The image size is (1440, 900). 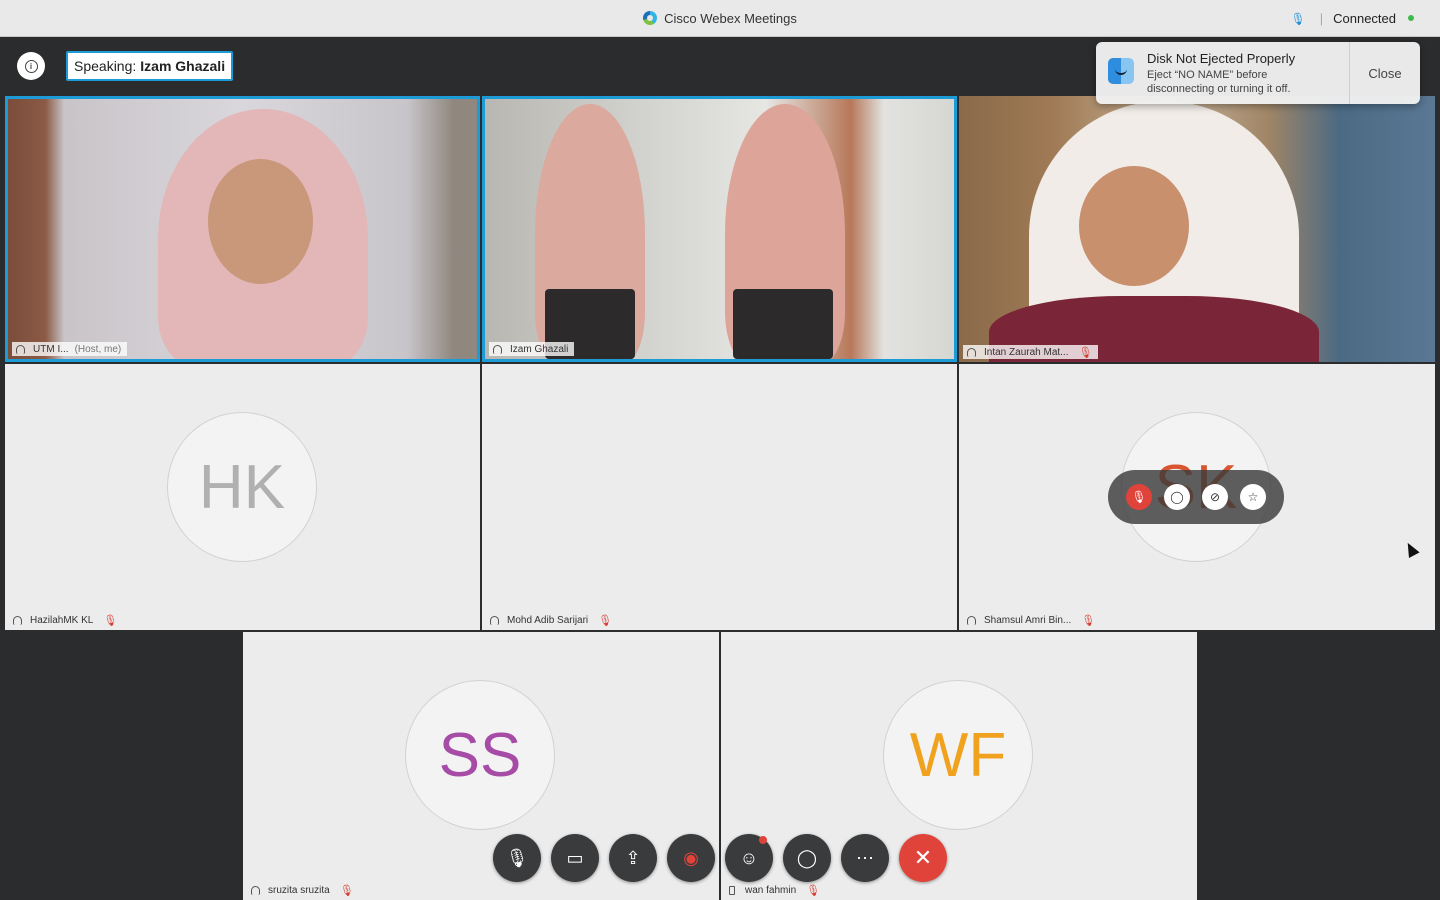 I want to click on mic-status-icon: 🎙︎, so click(x=1298, y=19).